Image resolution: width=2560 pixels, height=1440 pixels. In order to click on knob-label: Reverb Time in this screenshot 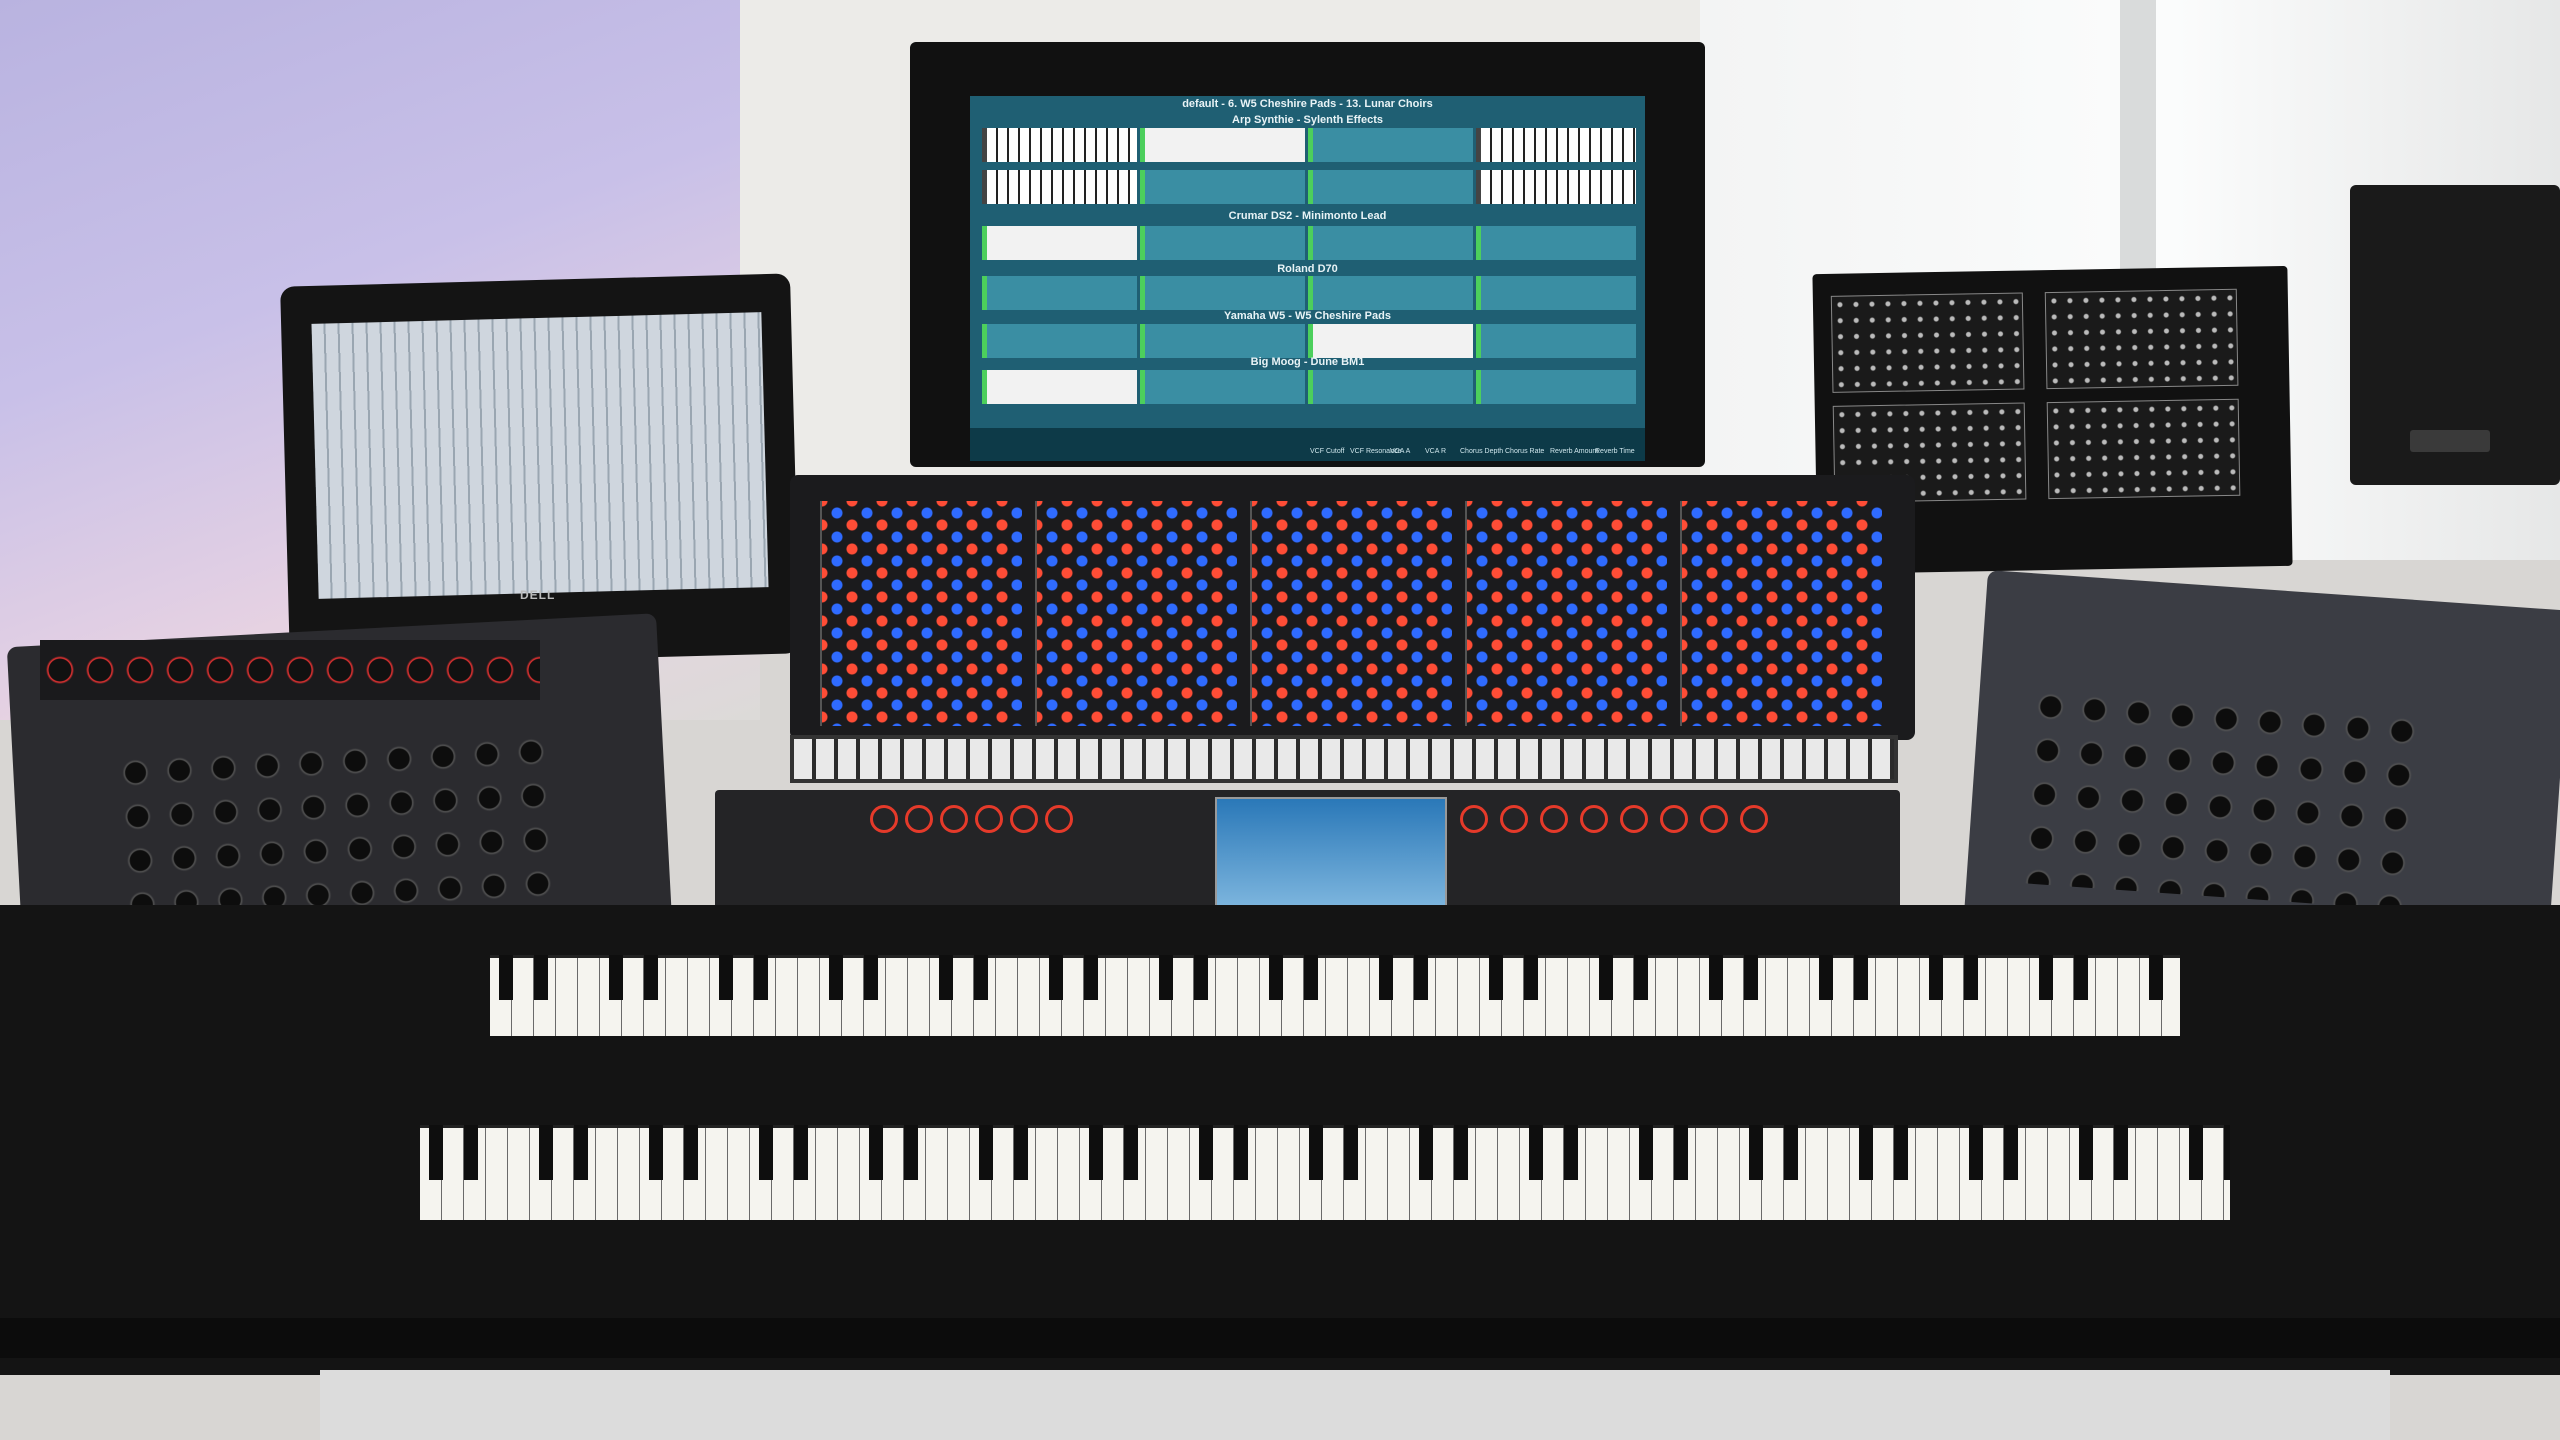, I will do `click(1615, 451)`.